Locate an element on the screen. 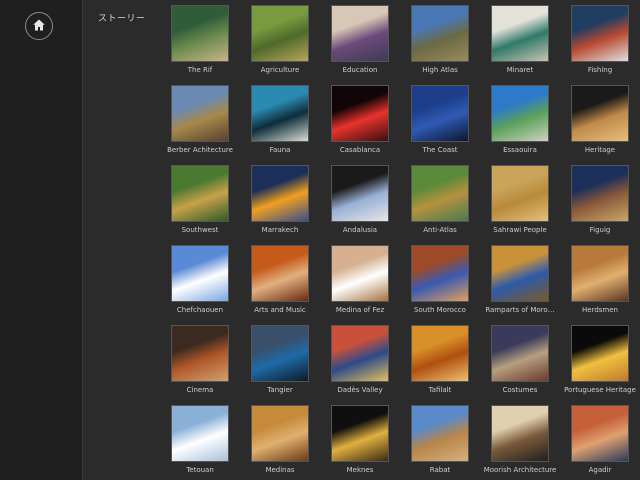 The width and height of the screenshot is (640, 480). story-tile: Tafilalt is located at coordinates (440, 360).